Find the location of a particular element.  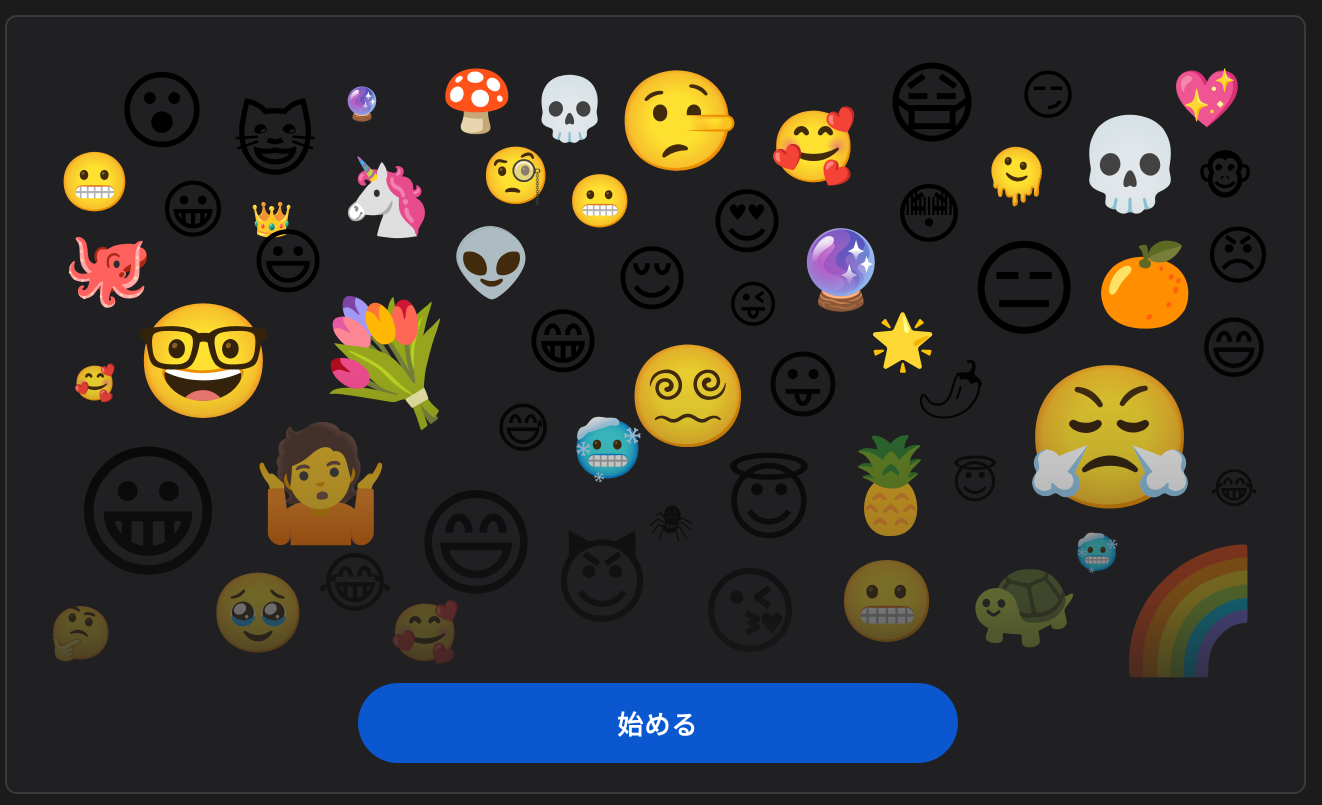

cold-face-small-icon: 🥶 is located at coordinates (1097, 553).